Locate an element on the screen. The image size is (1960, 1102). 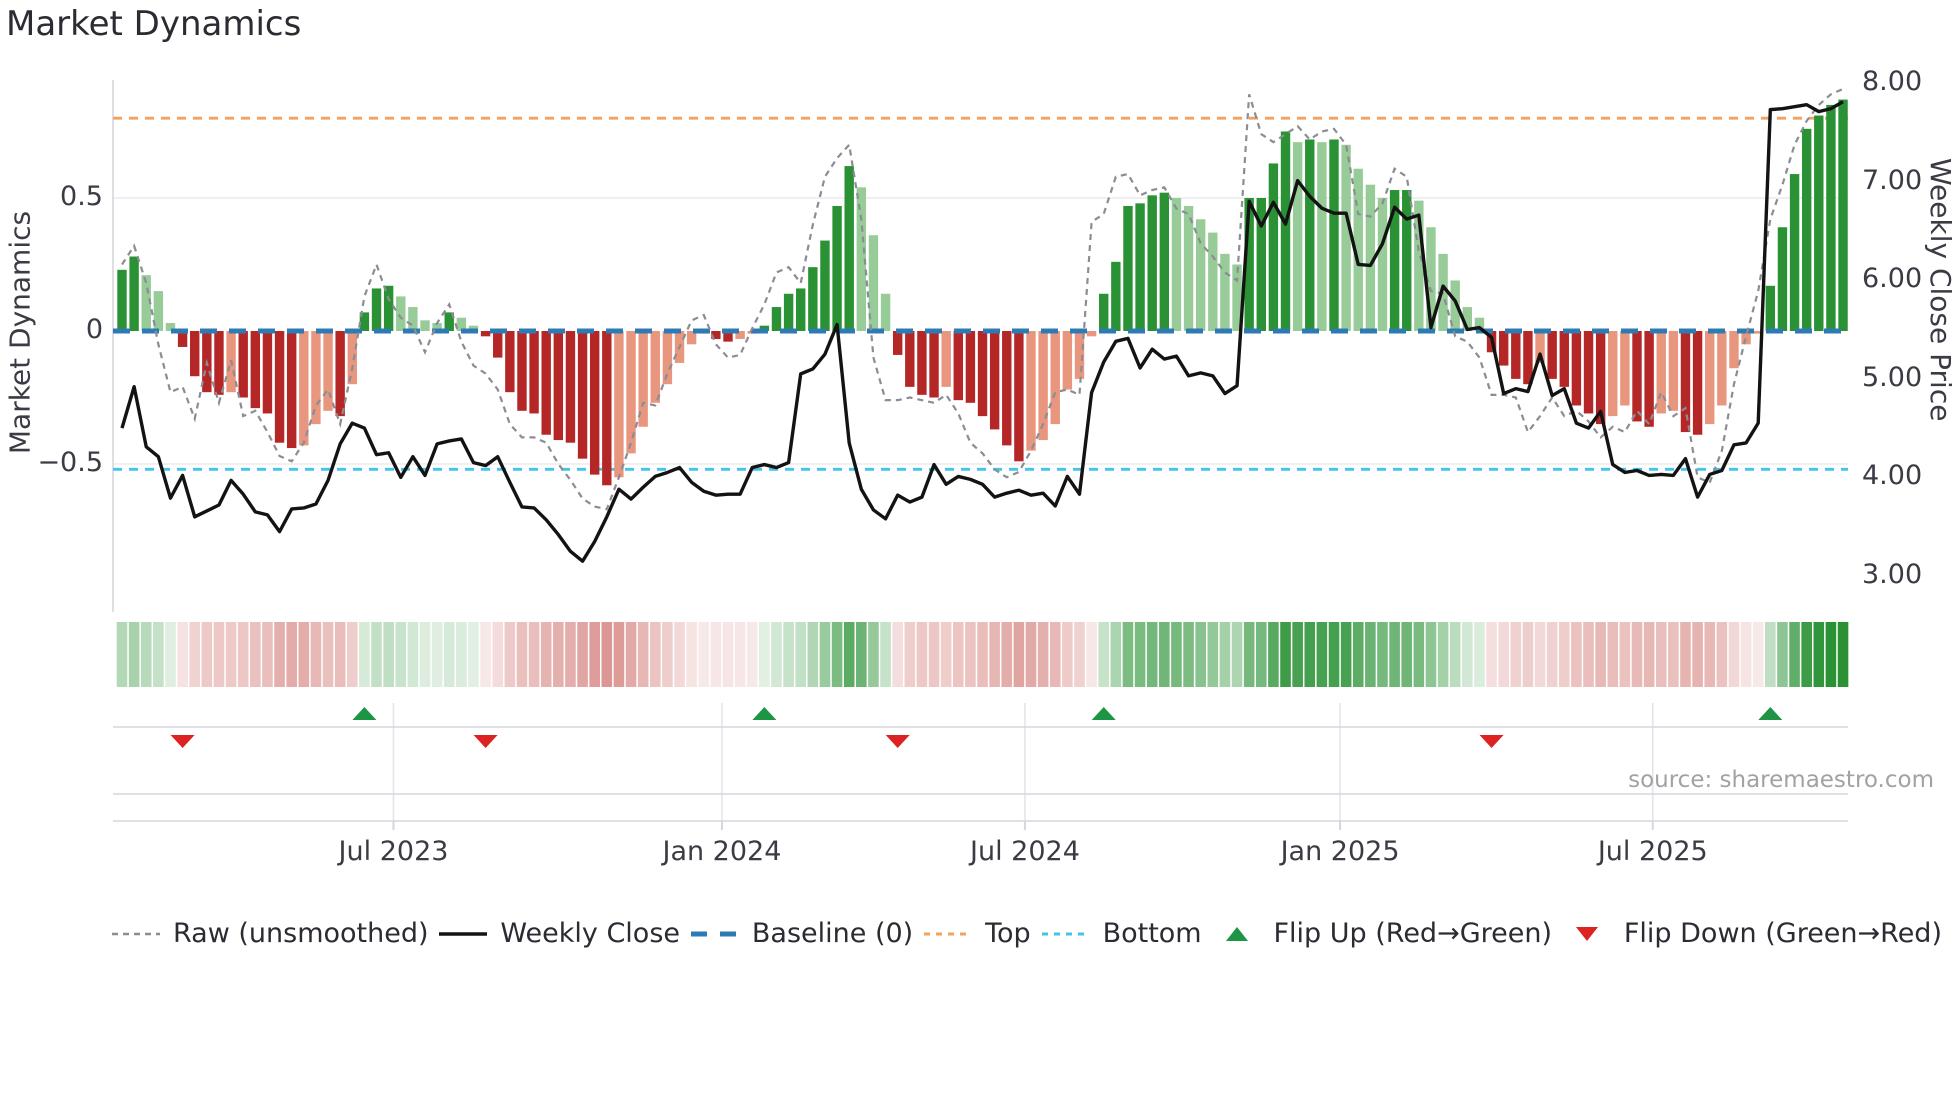
flip-down-triangle-icon is located at coordinates (1587, 934).